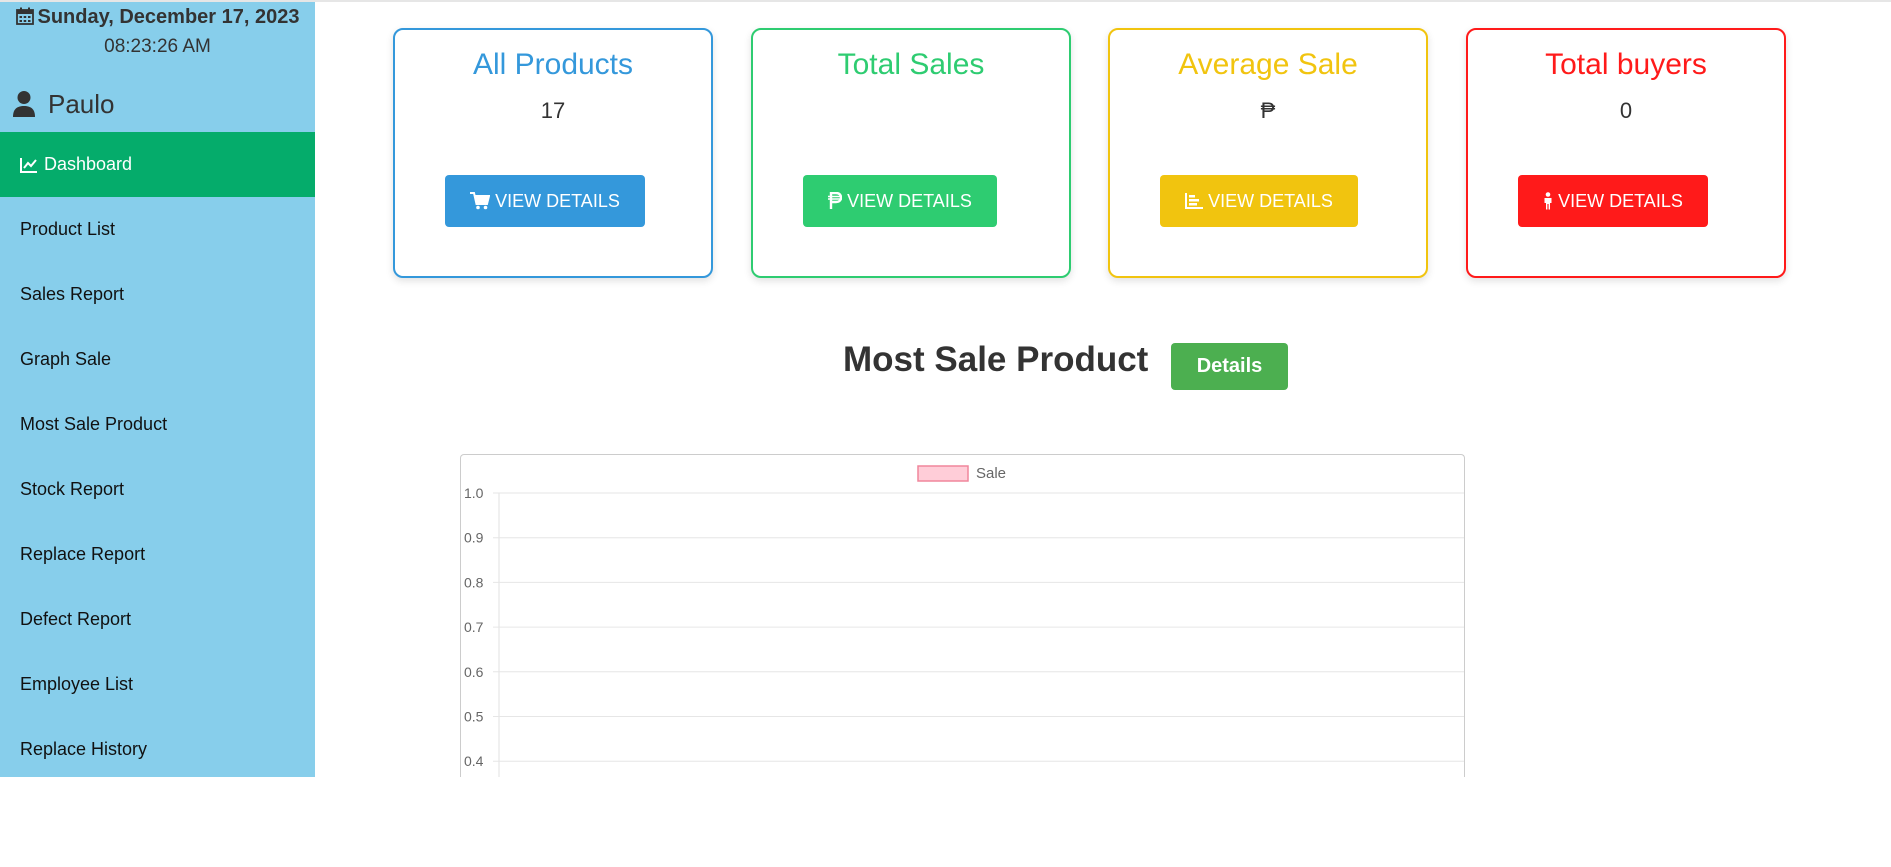 Image resolution: width=1891 pixels, height=867 pixels. What do you see at coordinates (474, 672) in the screenshot?
I see `y-tick-label: 0.6` at bounding box center [474, 672].